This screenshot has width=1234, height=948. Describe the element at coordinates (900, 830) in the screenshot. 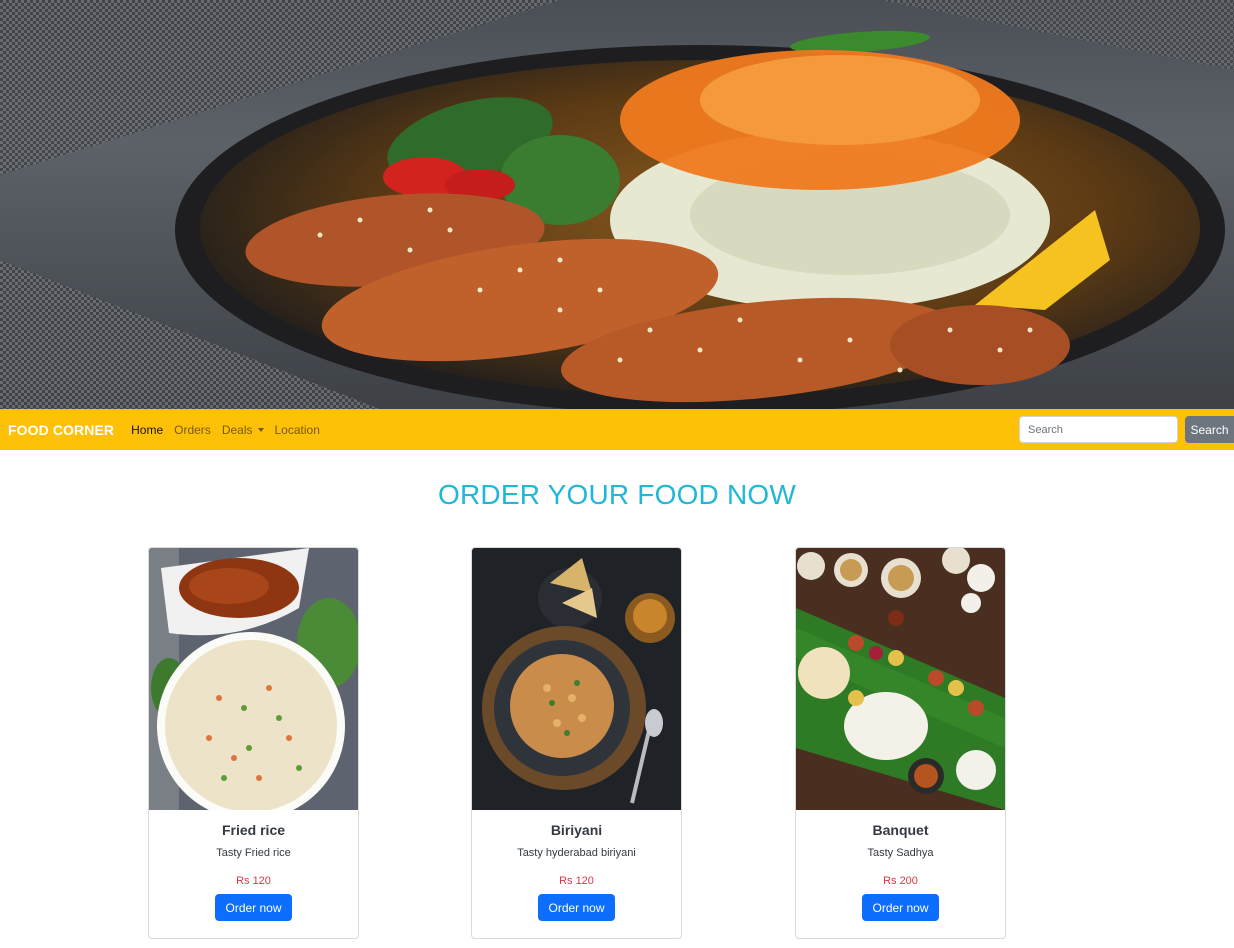

I see `card-title: Banquet` at that location.